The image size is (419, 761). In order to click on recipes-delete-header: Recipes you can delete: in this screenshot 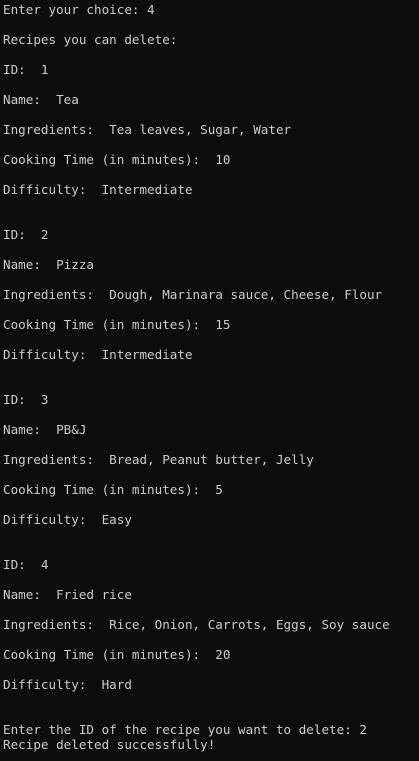, I will do `click(90, 39)`.